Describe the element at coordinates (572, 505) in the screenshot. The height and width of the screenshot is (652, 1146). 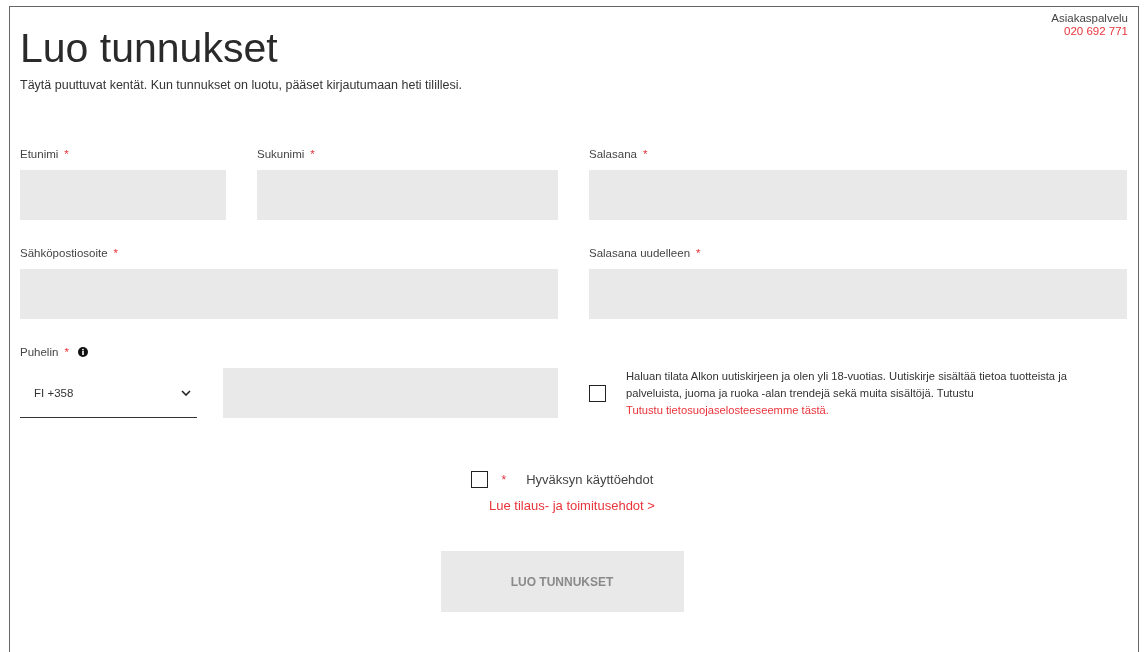
I see `terms-link: Lue tilaus- ja toimitusehdot >` at that location.